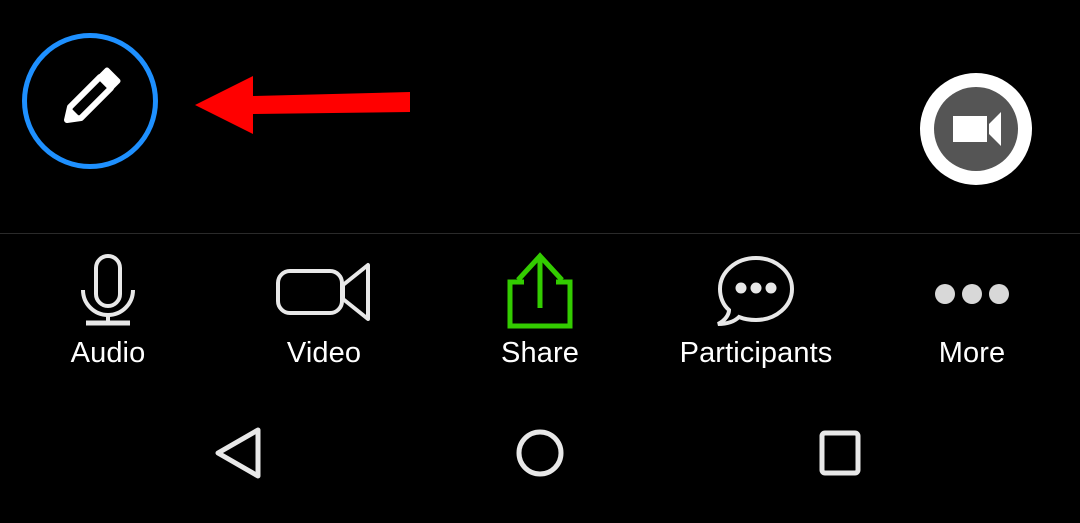 This screenshot has height=523, width=1080. What do you see at coordinates (976, 129) in the screenshot?
I see `video-toggle-button` at bounding box center [976, 129].